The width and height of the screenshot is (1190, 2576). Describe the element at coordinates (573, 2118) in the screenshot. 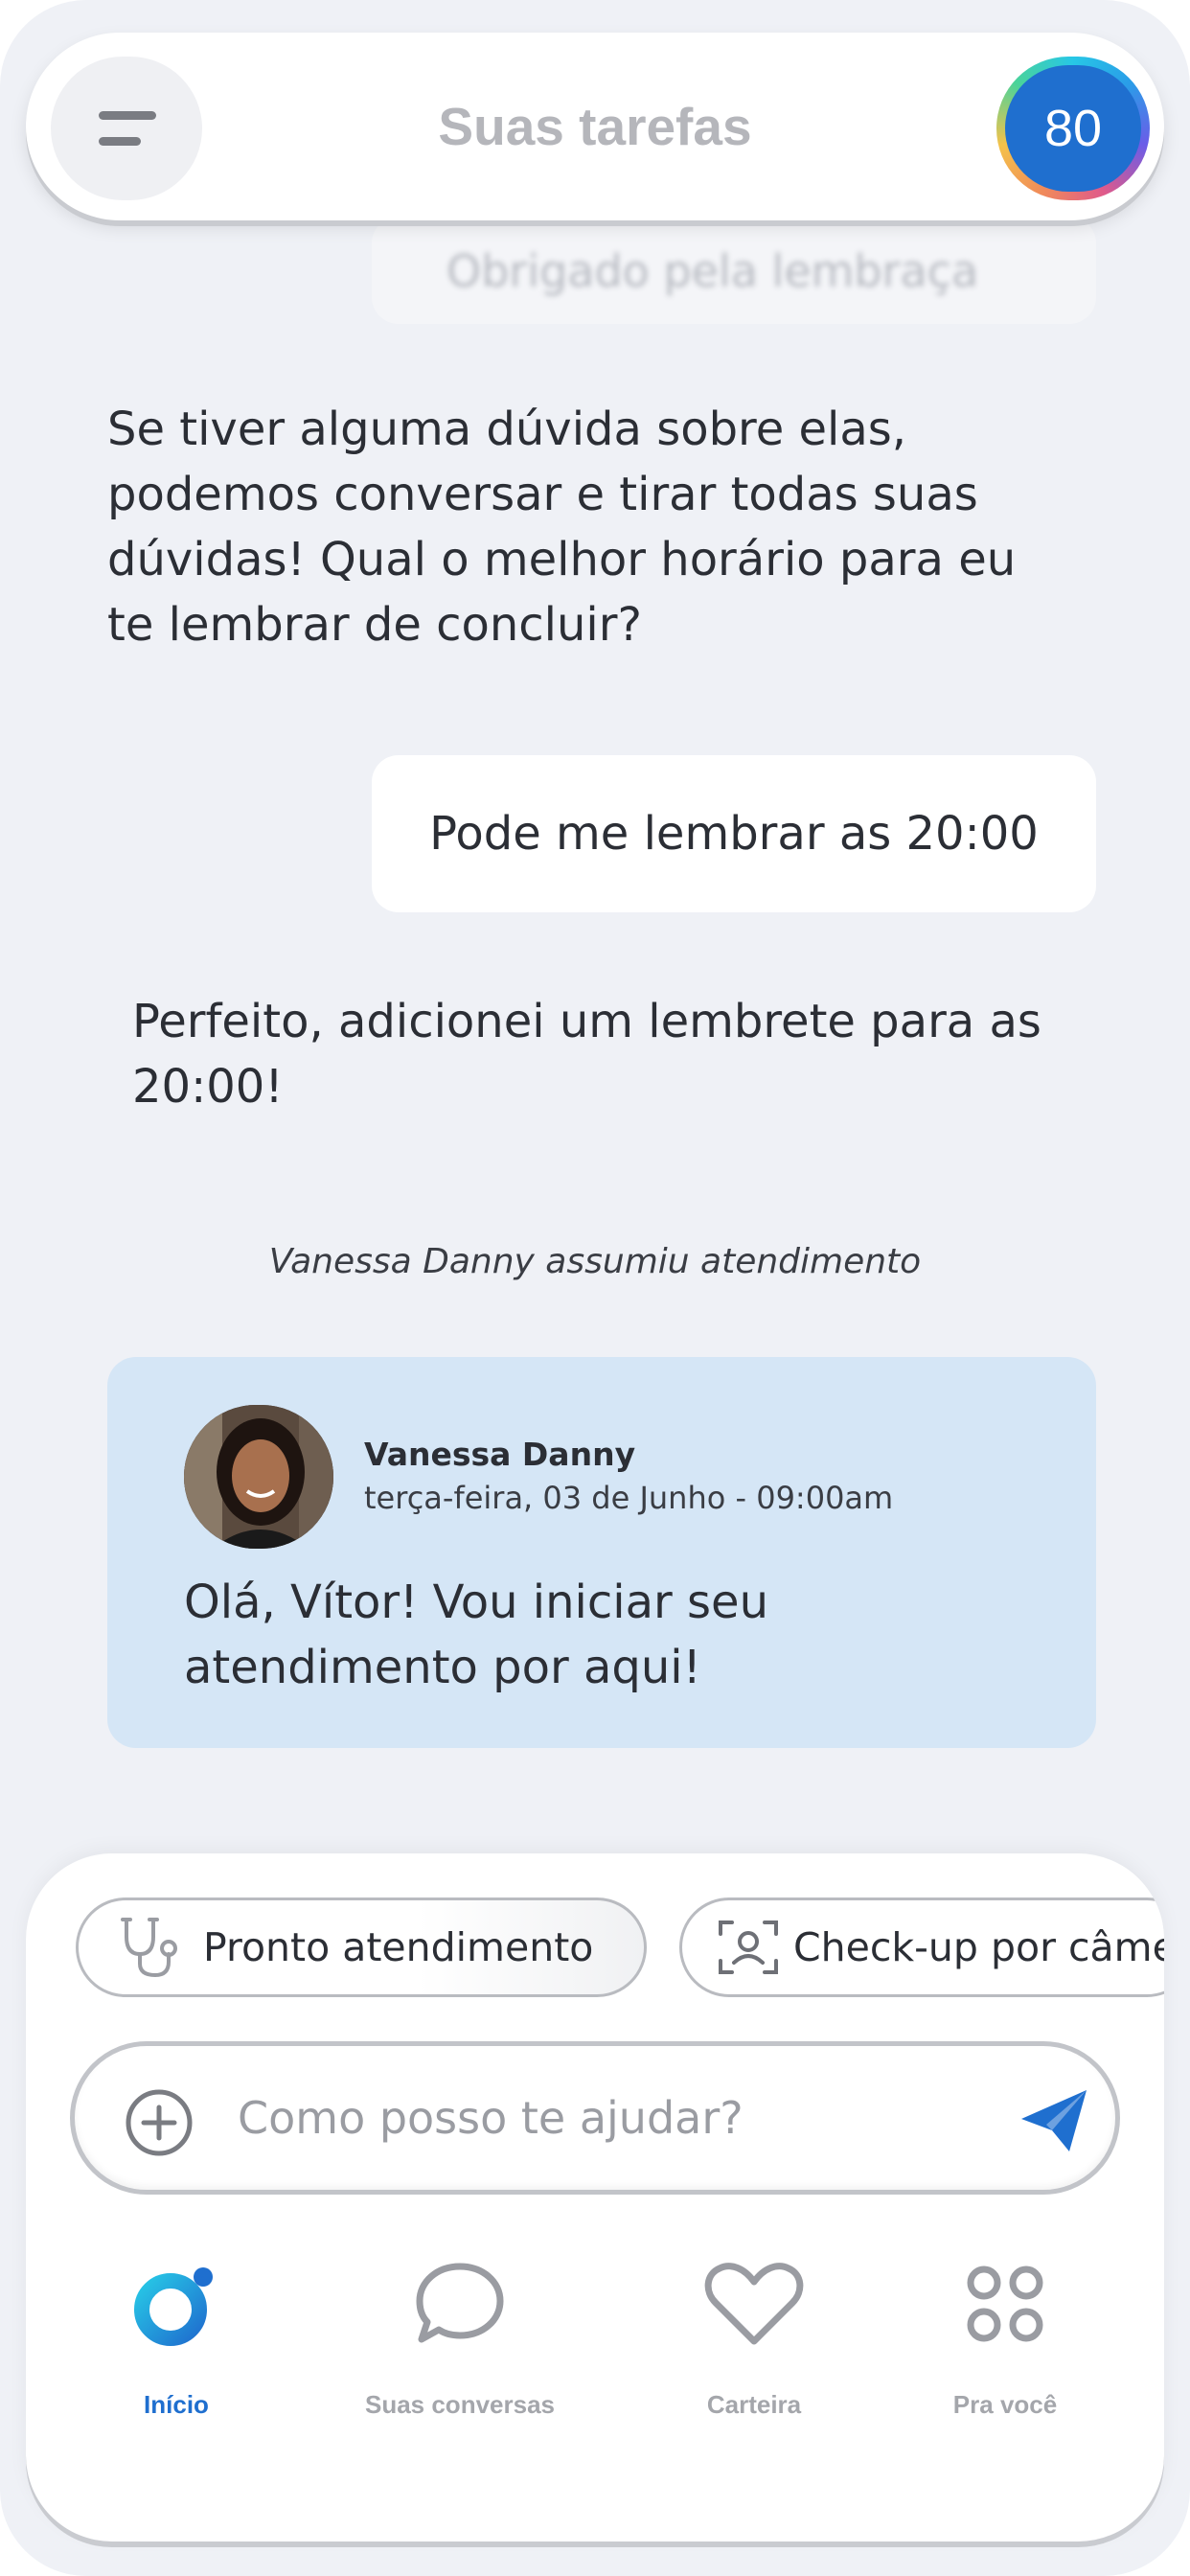

I see `message-input` at that location.